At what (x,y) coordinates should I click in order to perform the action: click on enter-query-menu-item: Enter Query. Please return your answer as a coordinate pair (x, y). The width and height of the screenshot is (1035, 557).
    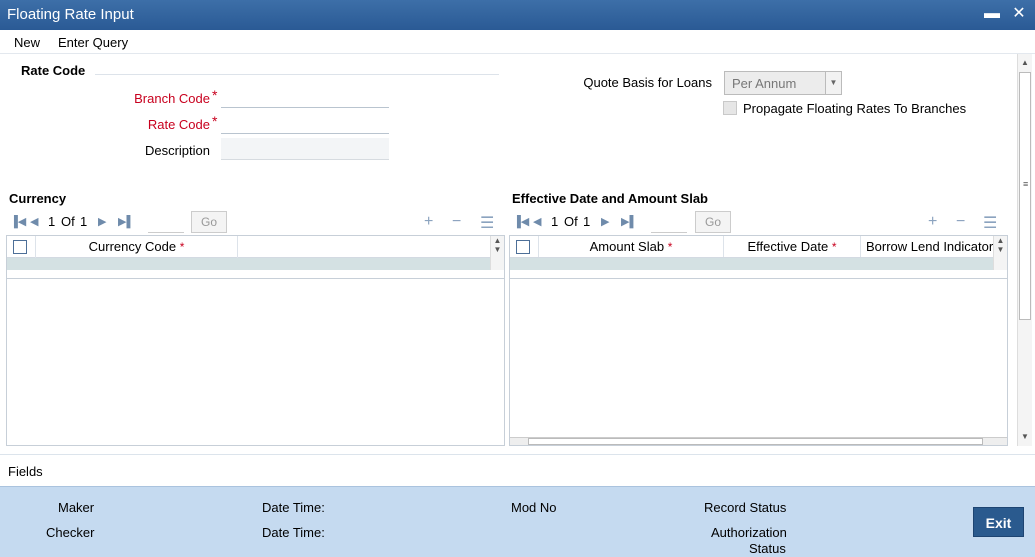
    Looking at the image, I should click on (93, 42).